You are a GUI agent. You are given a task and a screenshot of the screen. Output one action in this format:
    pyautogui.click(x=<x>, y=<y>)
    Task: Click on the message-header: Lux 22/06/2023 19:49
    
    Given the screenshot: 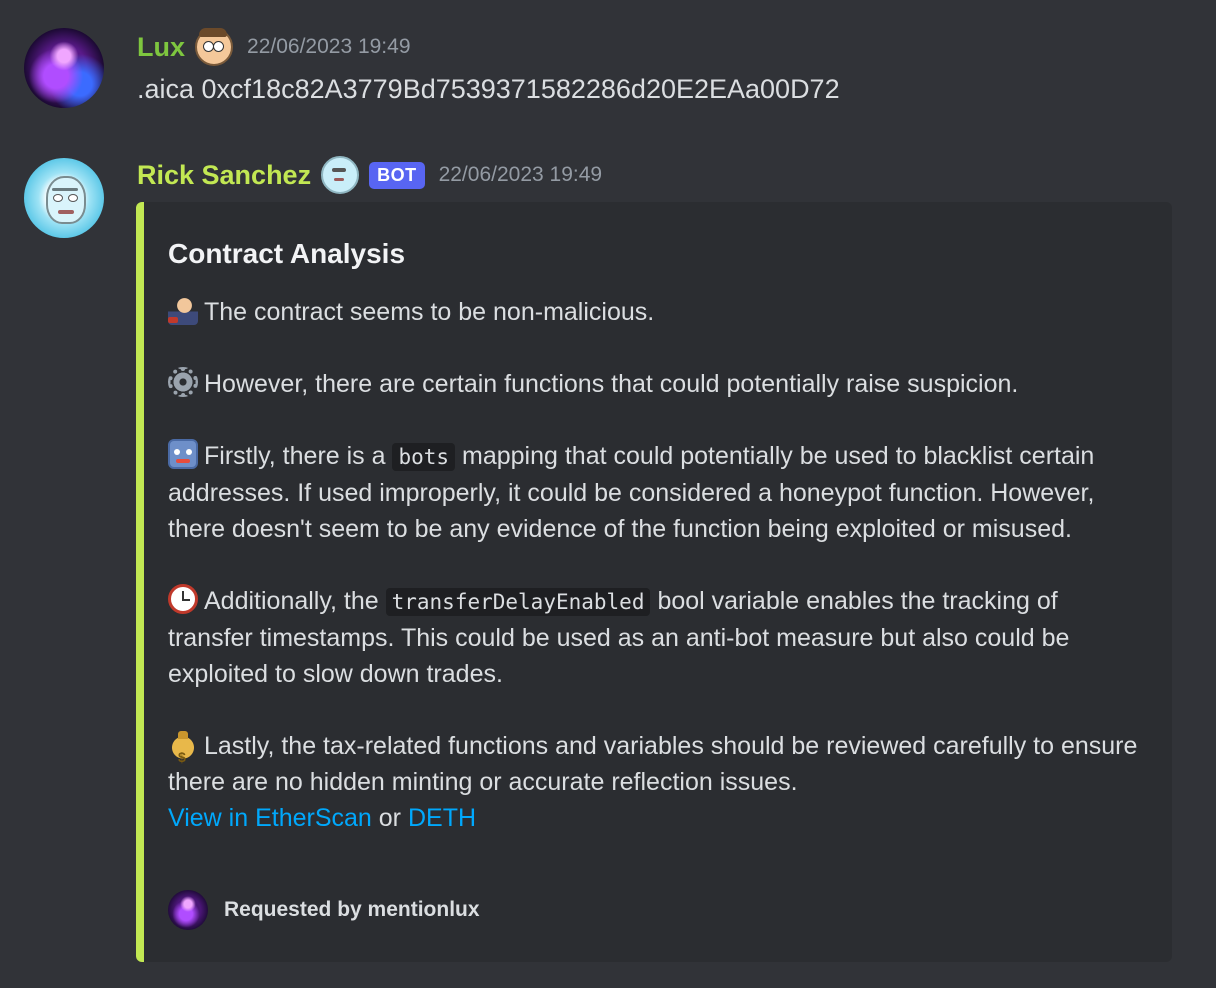 What is the action you would take?
    pyautogui.click(x=274, y=47)
    